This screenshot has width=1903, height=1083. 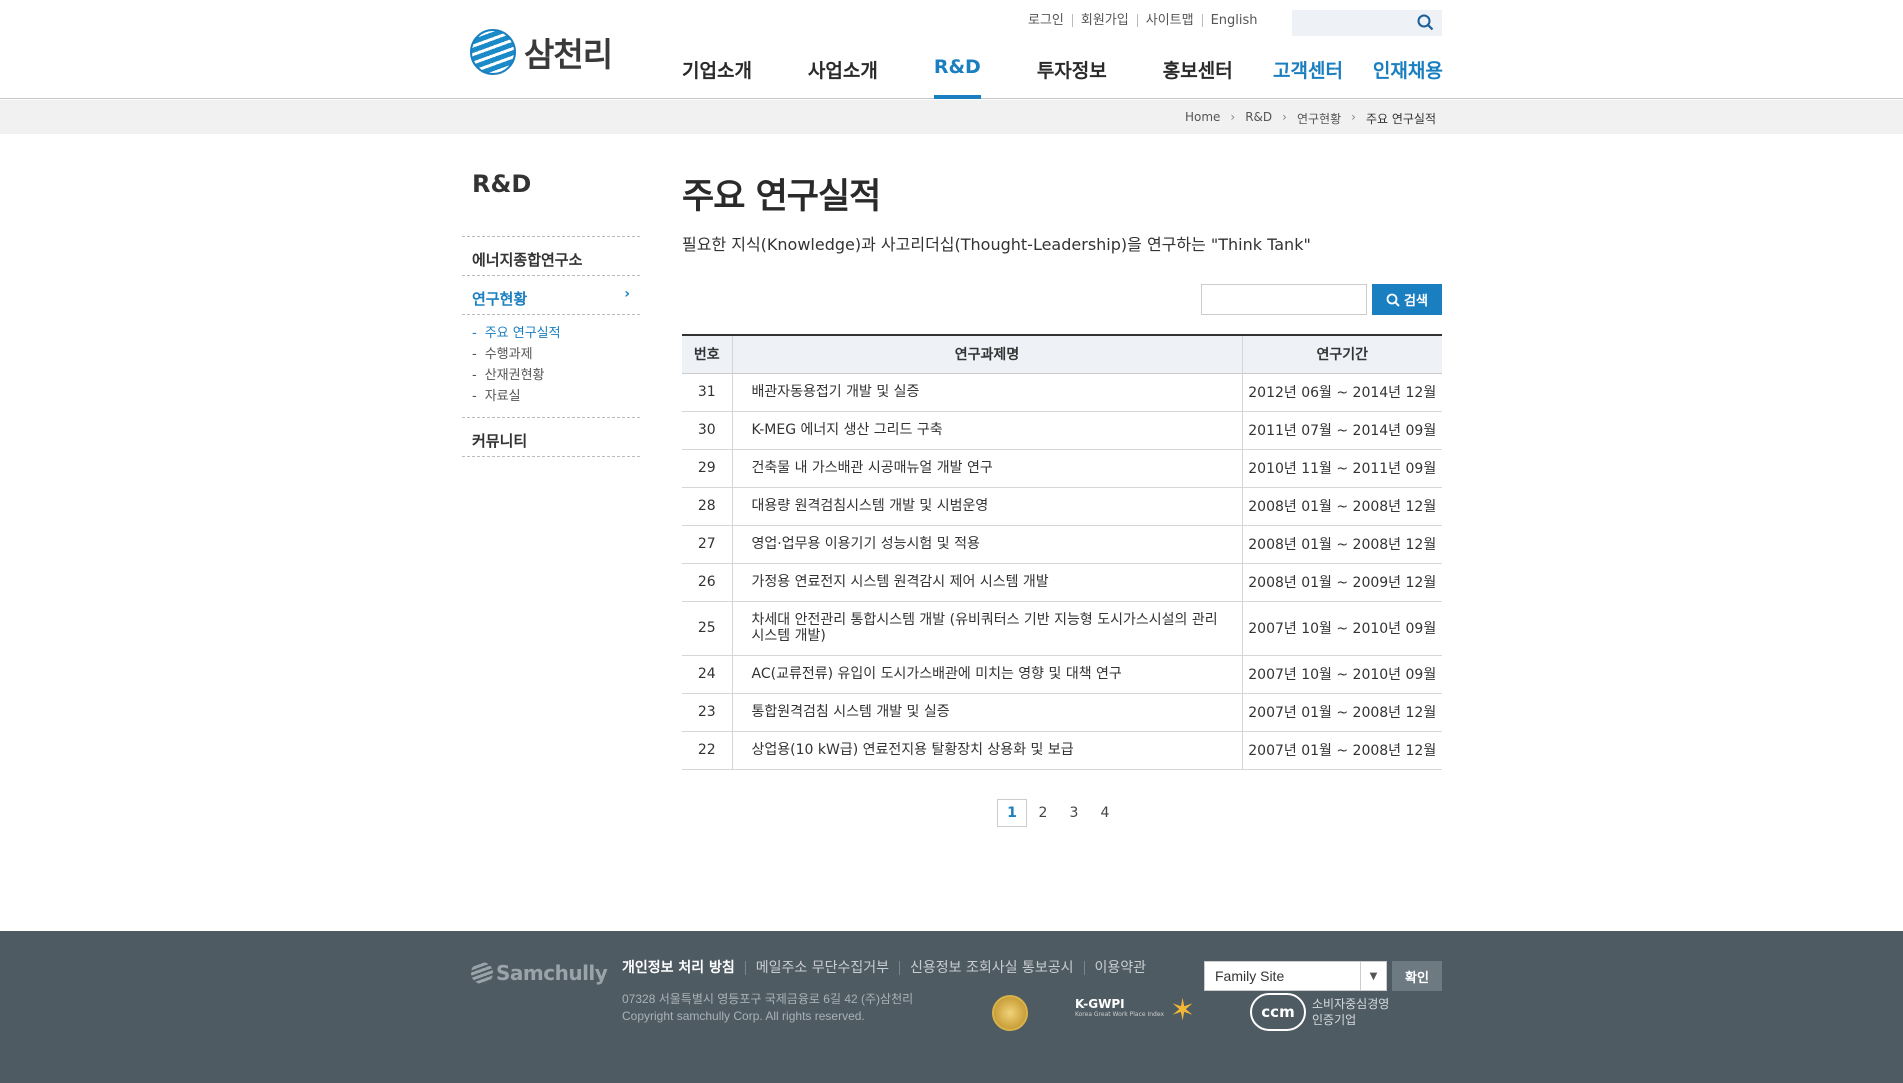 I want to click on breadcrumb-home: Home, so click(x=1202, y=118).